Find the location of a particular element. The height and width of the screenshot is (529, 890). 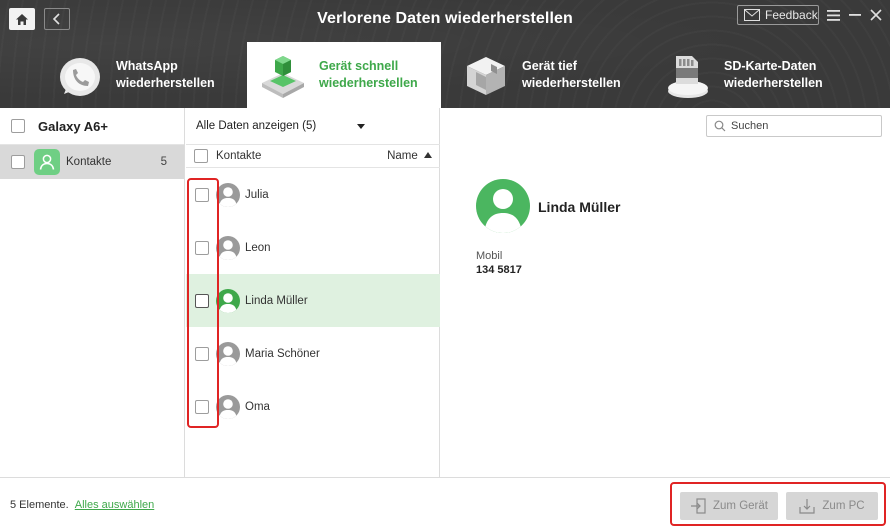

to-pc-label: Zum PC is located at coordinates (843, 506).